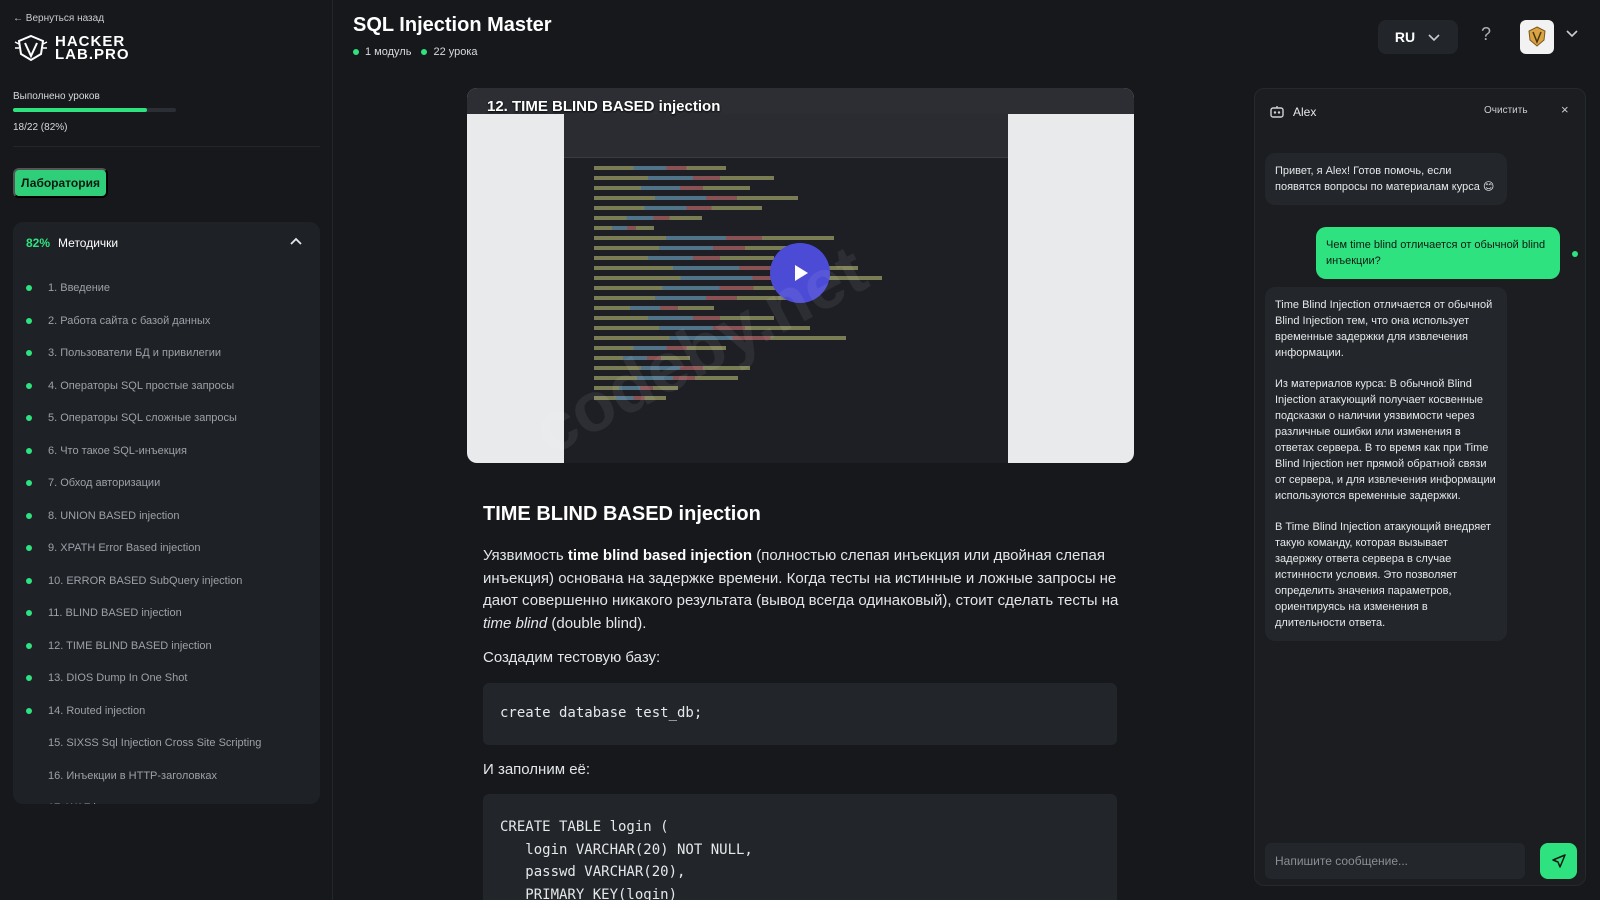 The width and height of the screenshot is (1600, 900). What do you see at coordinates (58, 18) in the screenshot?
I see `back-link: ← Вернуться назад` at bounding box center [58, 18].